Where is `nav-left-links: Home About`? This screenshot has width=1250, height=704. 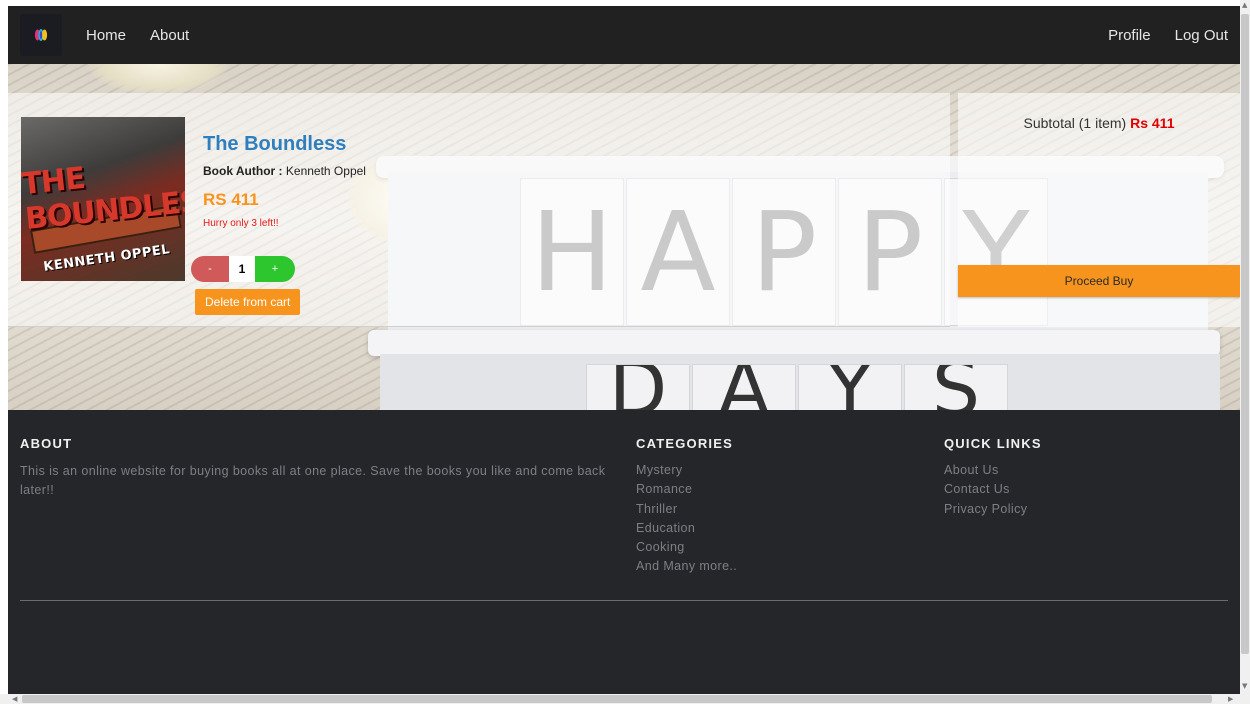 nav-left-links: Home About is located at coordinates (137, 35).